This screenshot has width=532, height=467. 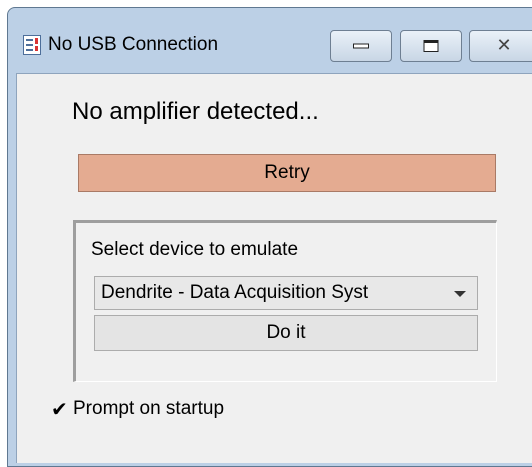 I want to click on device-select-dropdown: Dendrite - Data Acquisition Syst, so click(x=286, y=293).